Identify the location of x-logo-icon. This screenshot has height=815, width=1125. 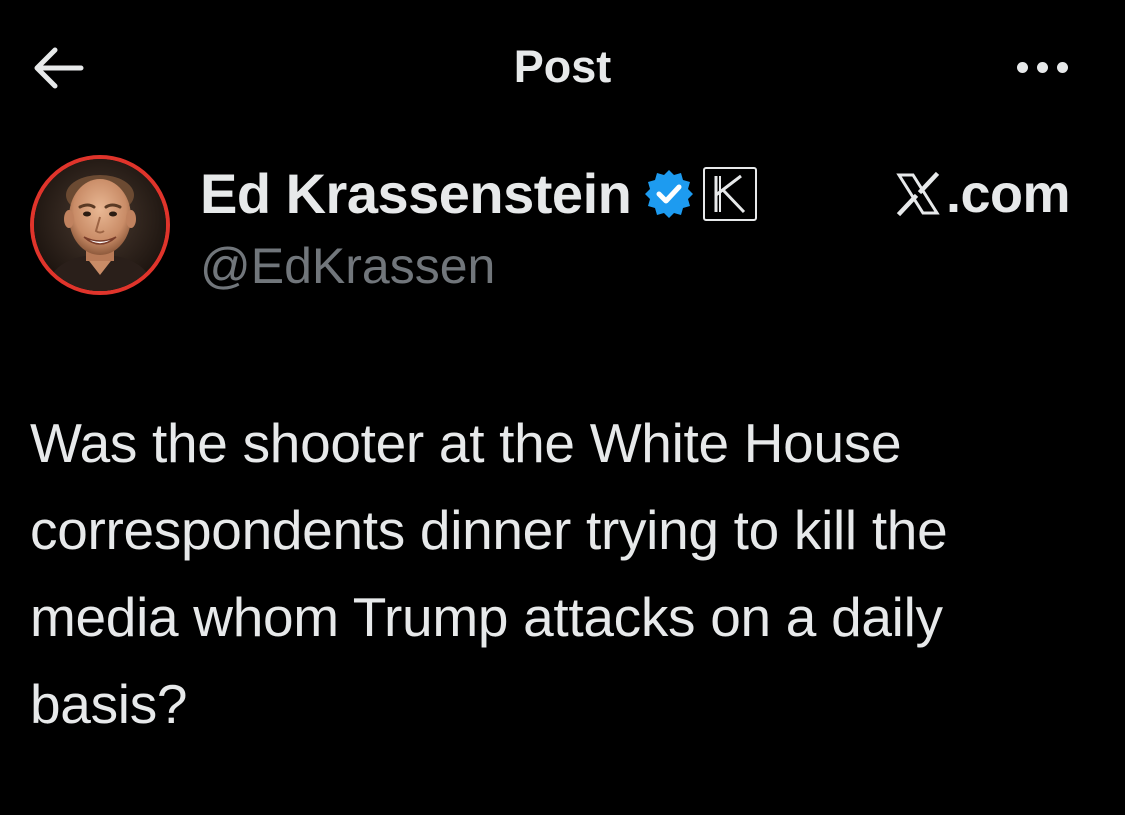
(918, 194).